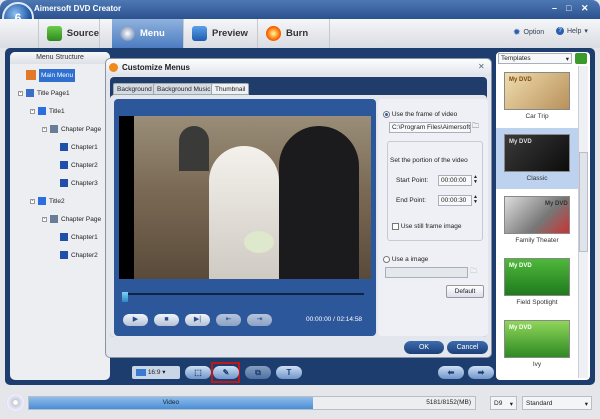 The height and width of the screenshot is (419, 600). I want to click on cancel-button: Cancel, so click(467, 347).